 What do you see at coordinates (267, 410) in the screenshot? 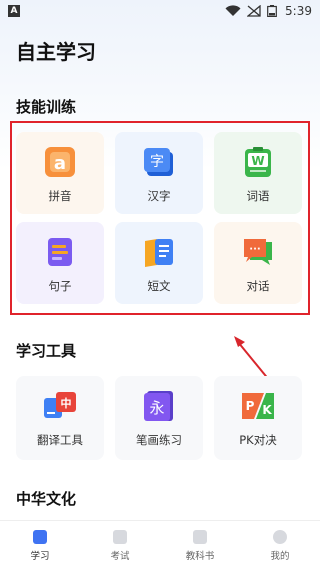
I see `svg-text: K` at bounding box center [267, 410].